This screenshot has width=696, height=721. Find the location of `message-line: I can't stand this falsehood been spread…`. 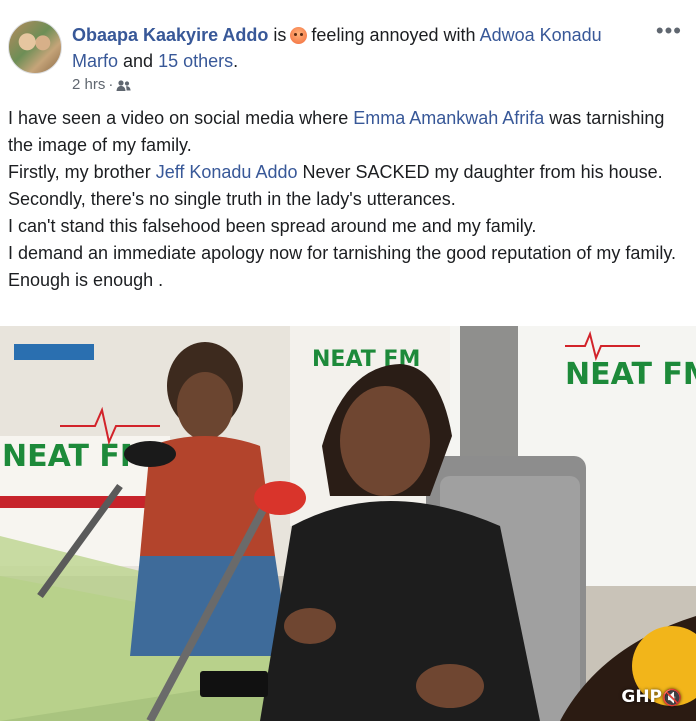

message-line: I can't stand this falsehood been spread… is located at coordinates (272, 226).